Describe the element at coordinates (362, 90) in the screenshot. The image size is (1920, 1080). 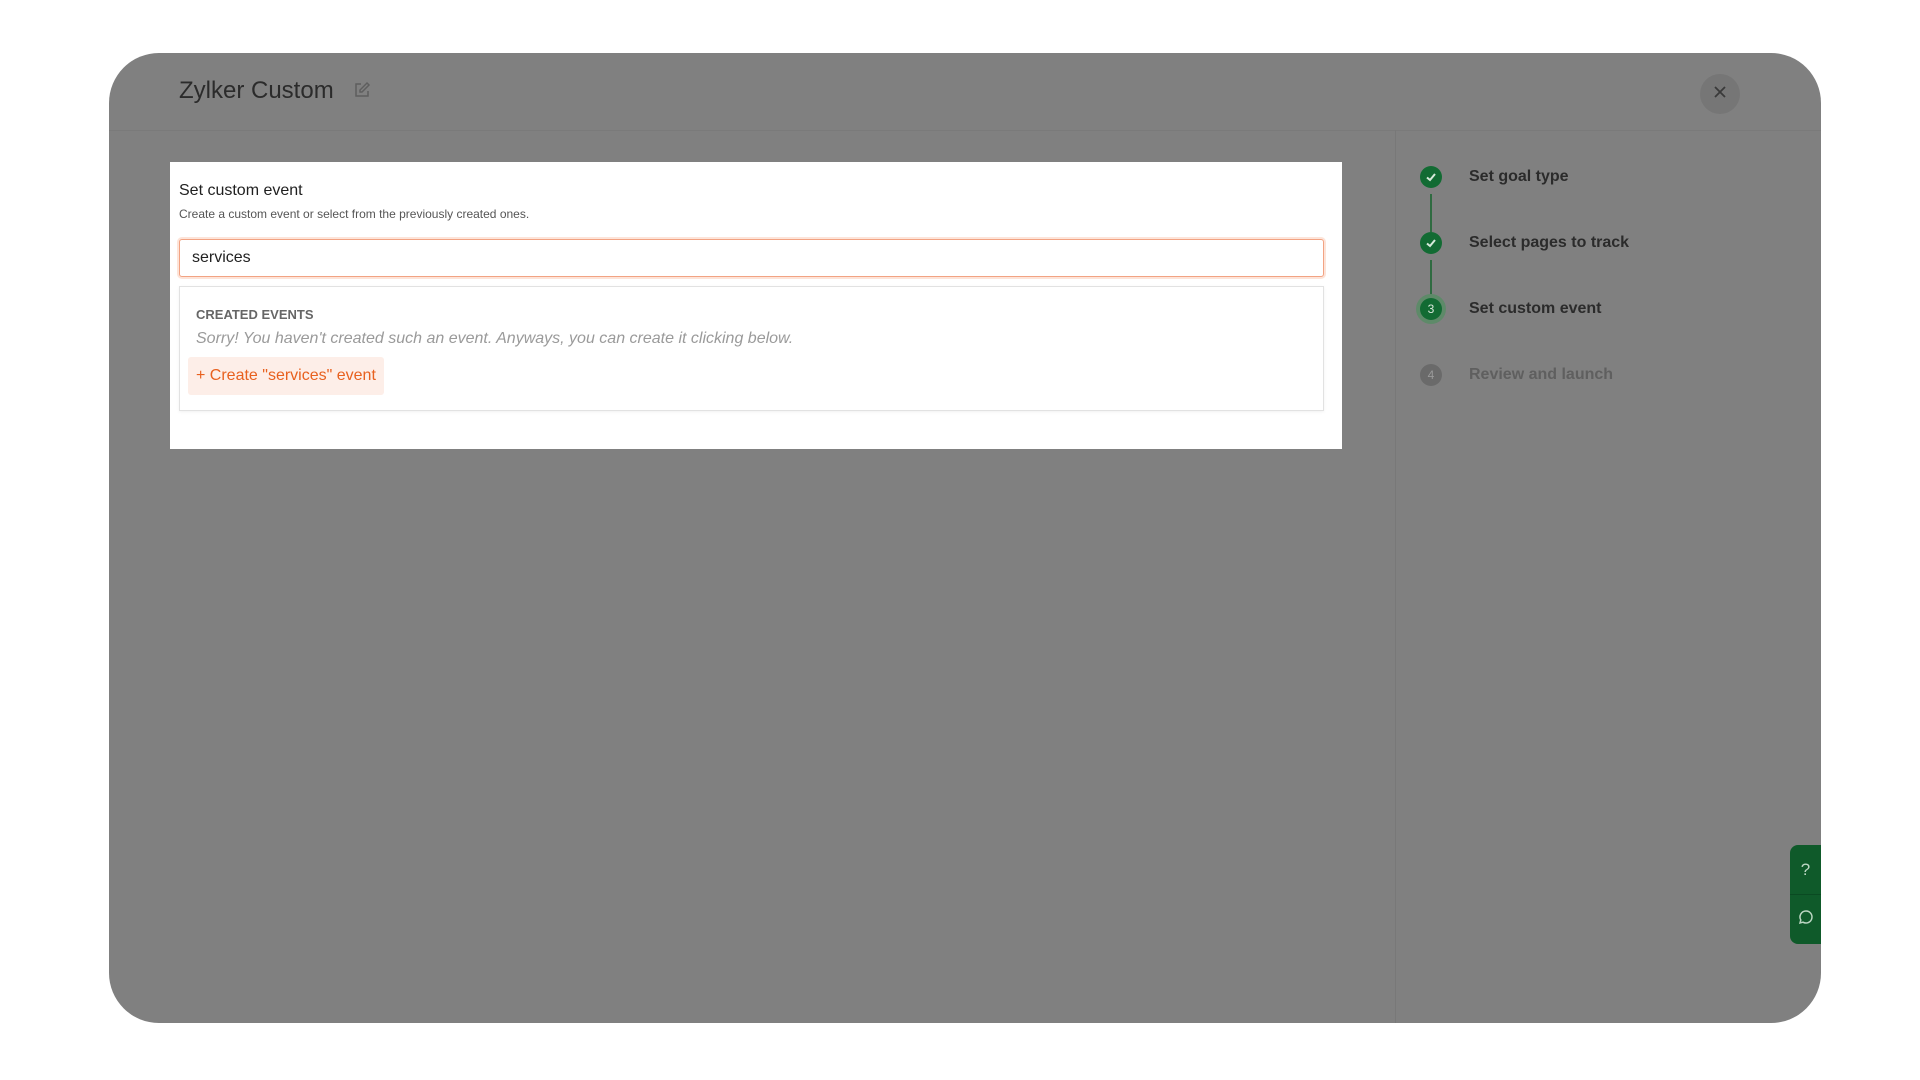
I see `edit-icon` at that location.